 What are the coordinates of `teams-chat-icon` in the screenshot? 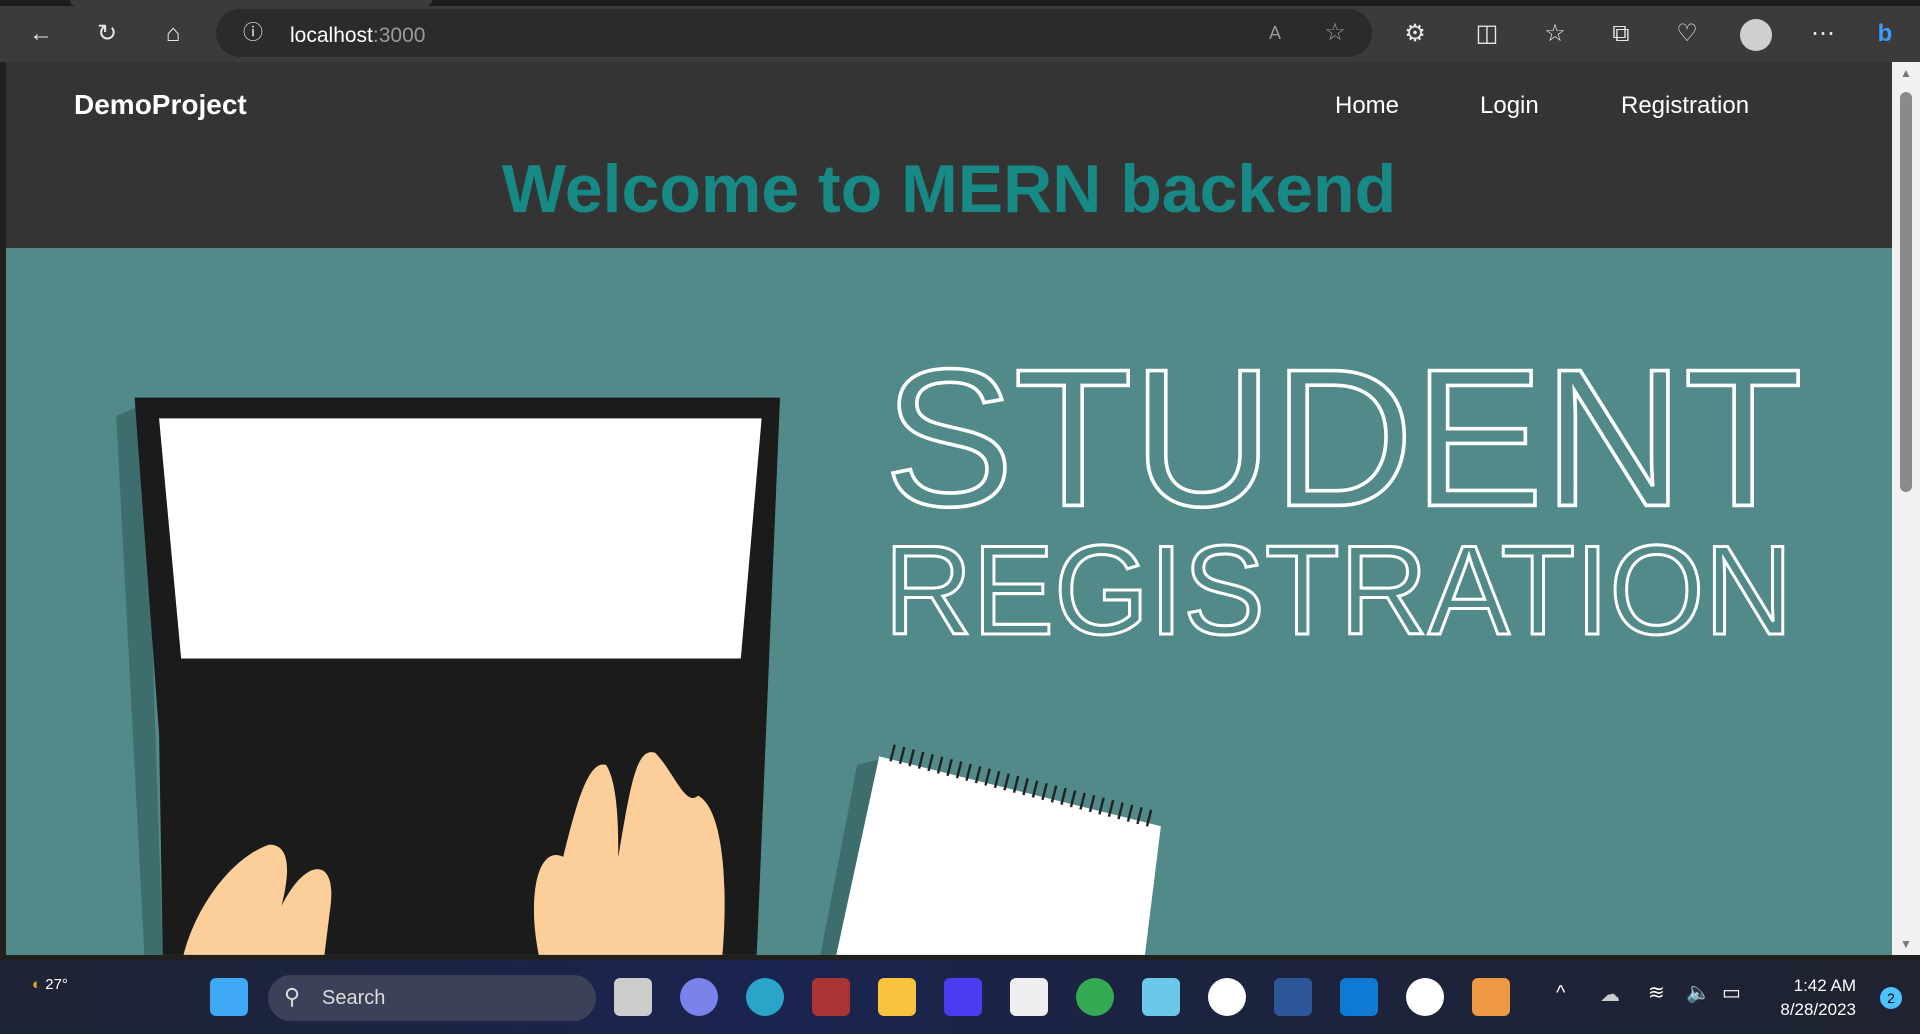 It's located at (699, 997).